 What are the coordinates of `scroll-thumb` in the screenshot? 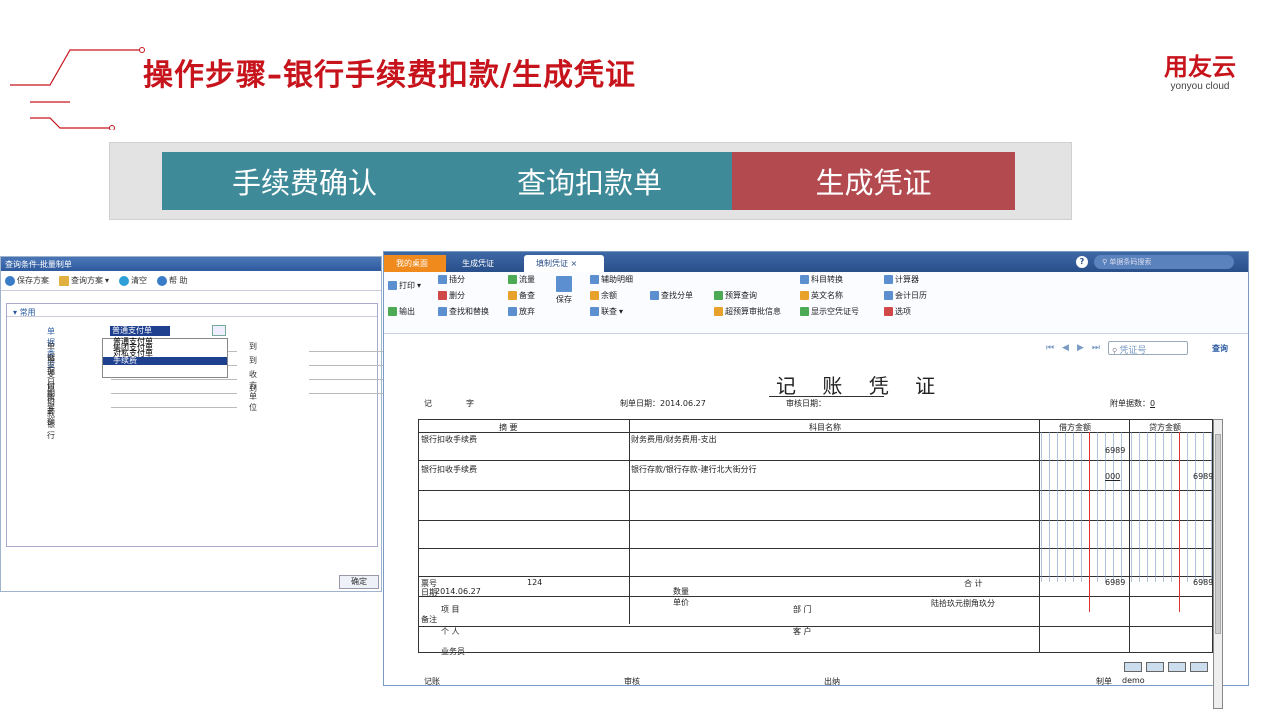 It's located at (1218, 534).